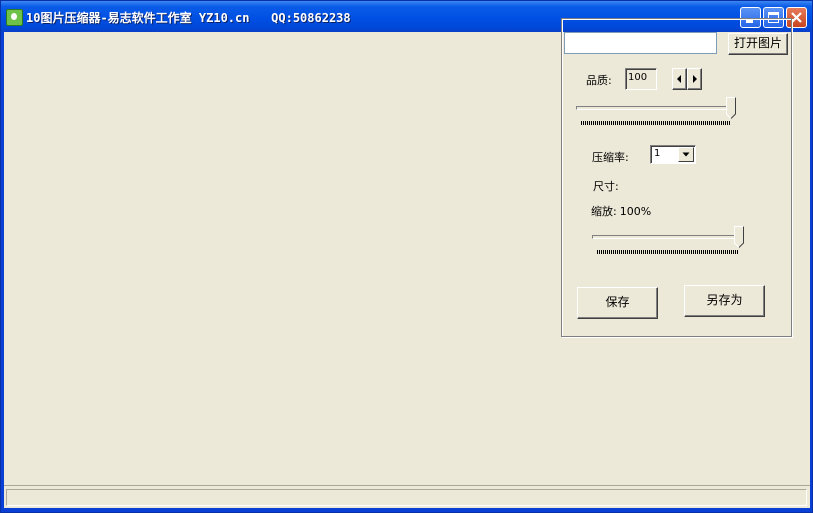 This screenshot has width=813, height=513. I want to click on quality-increase-button, so click(694, 79).